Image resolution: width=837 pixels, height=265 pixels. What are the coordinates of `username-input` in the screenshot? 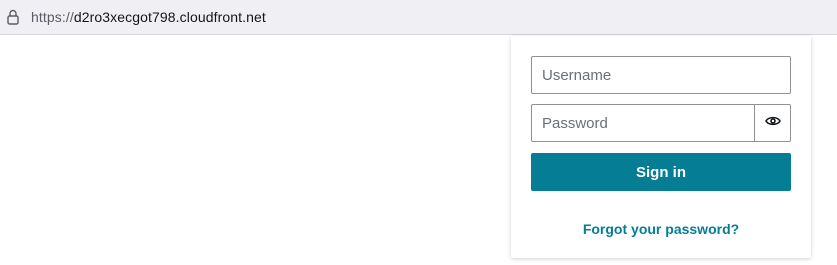 It's located at (661, 75).